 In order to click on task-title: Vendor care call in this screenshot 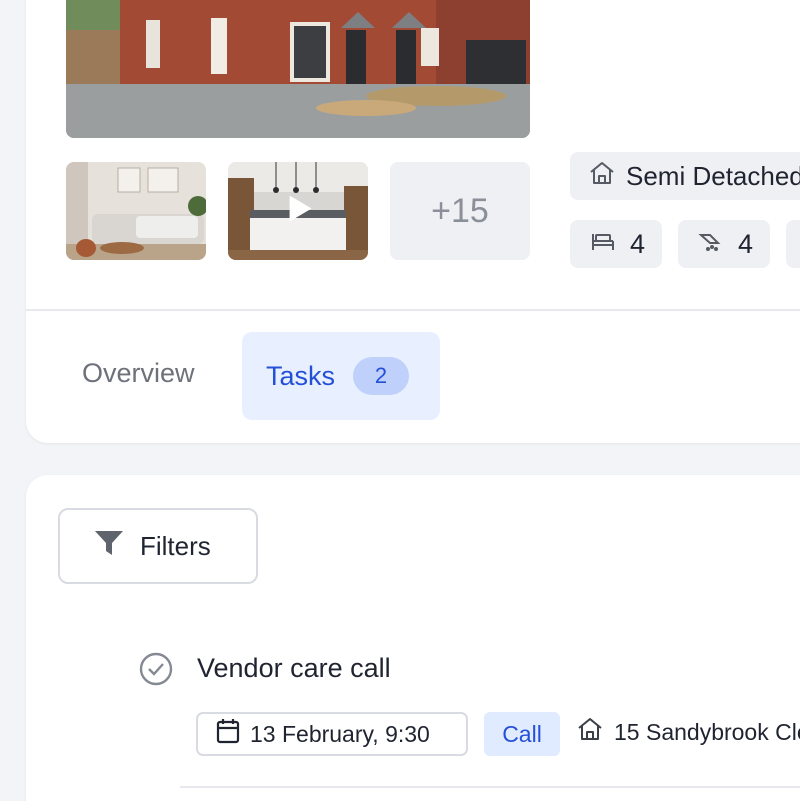, I will do `click(294, 668)`.